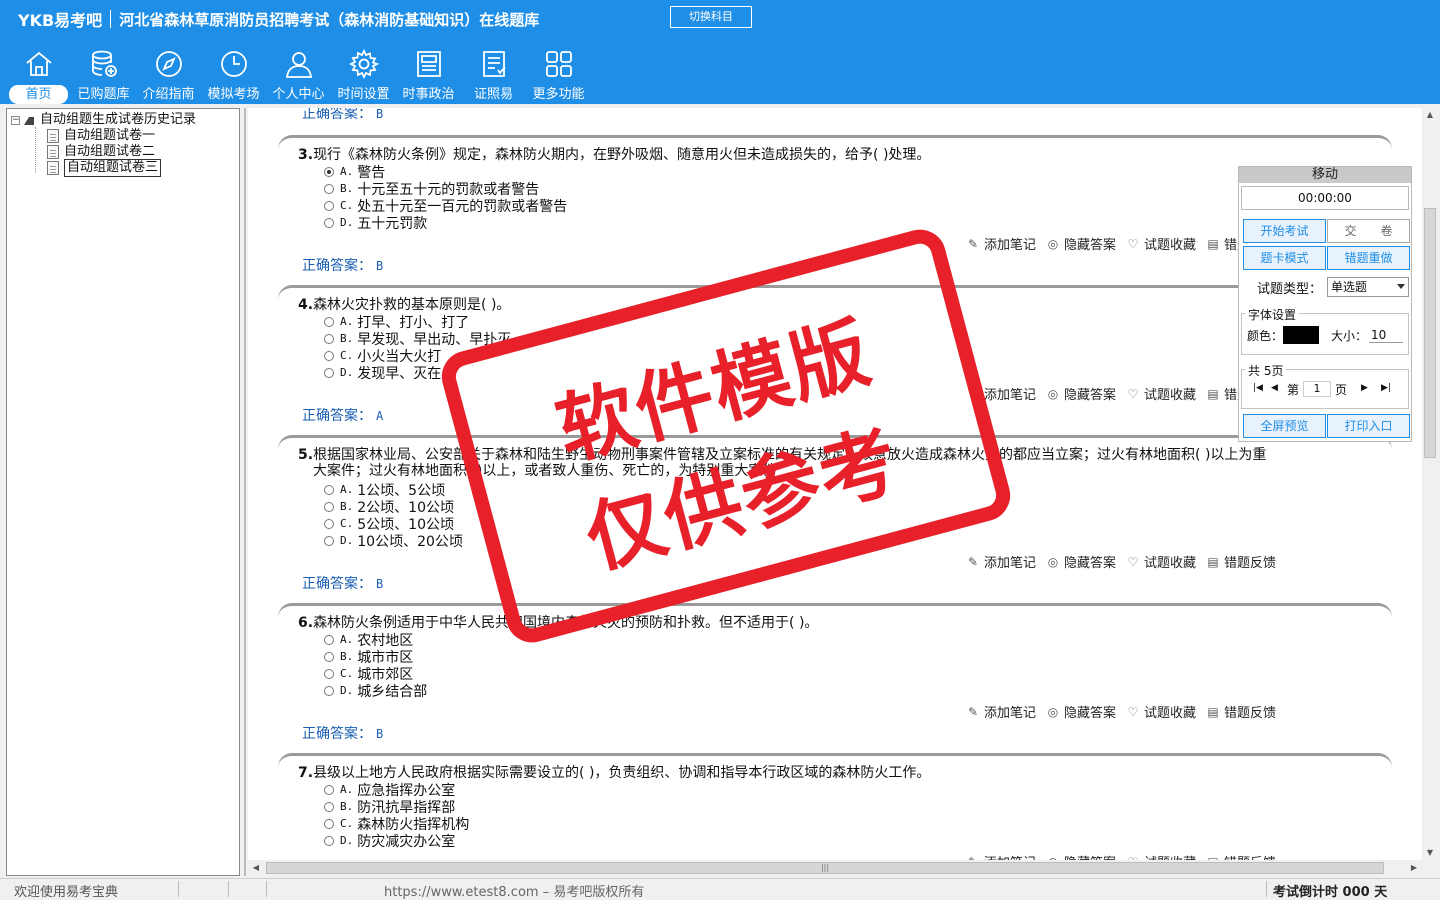 The height and width of the screenshot is (900, 1440). I want to click on toolbar-time-settings: 时间设置, so click(363, 74).